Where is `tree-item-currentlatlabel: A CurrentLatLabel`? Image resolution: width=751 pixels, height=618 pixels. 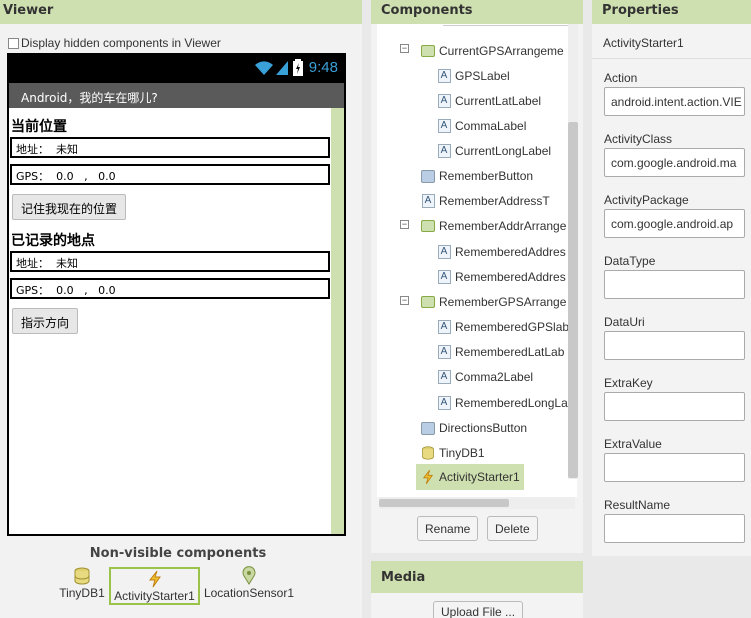 tree-item-currentlatlabel: A CurrentLatLabel is located at coordinates (489, 101).